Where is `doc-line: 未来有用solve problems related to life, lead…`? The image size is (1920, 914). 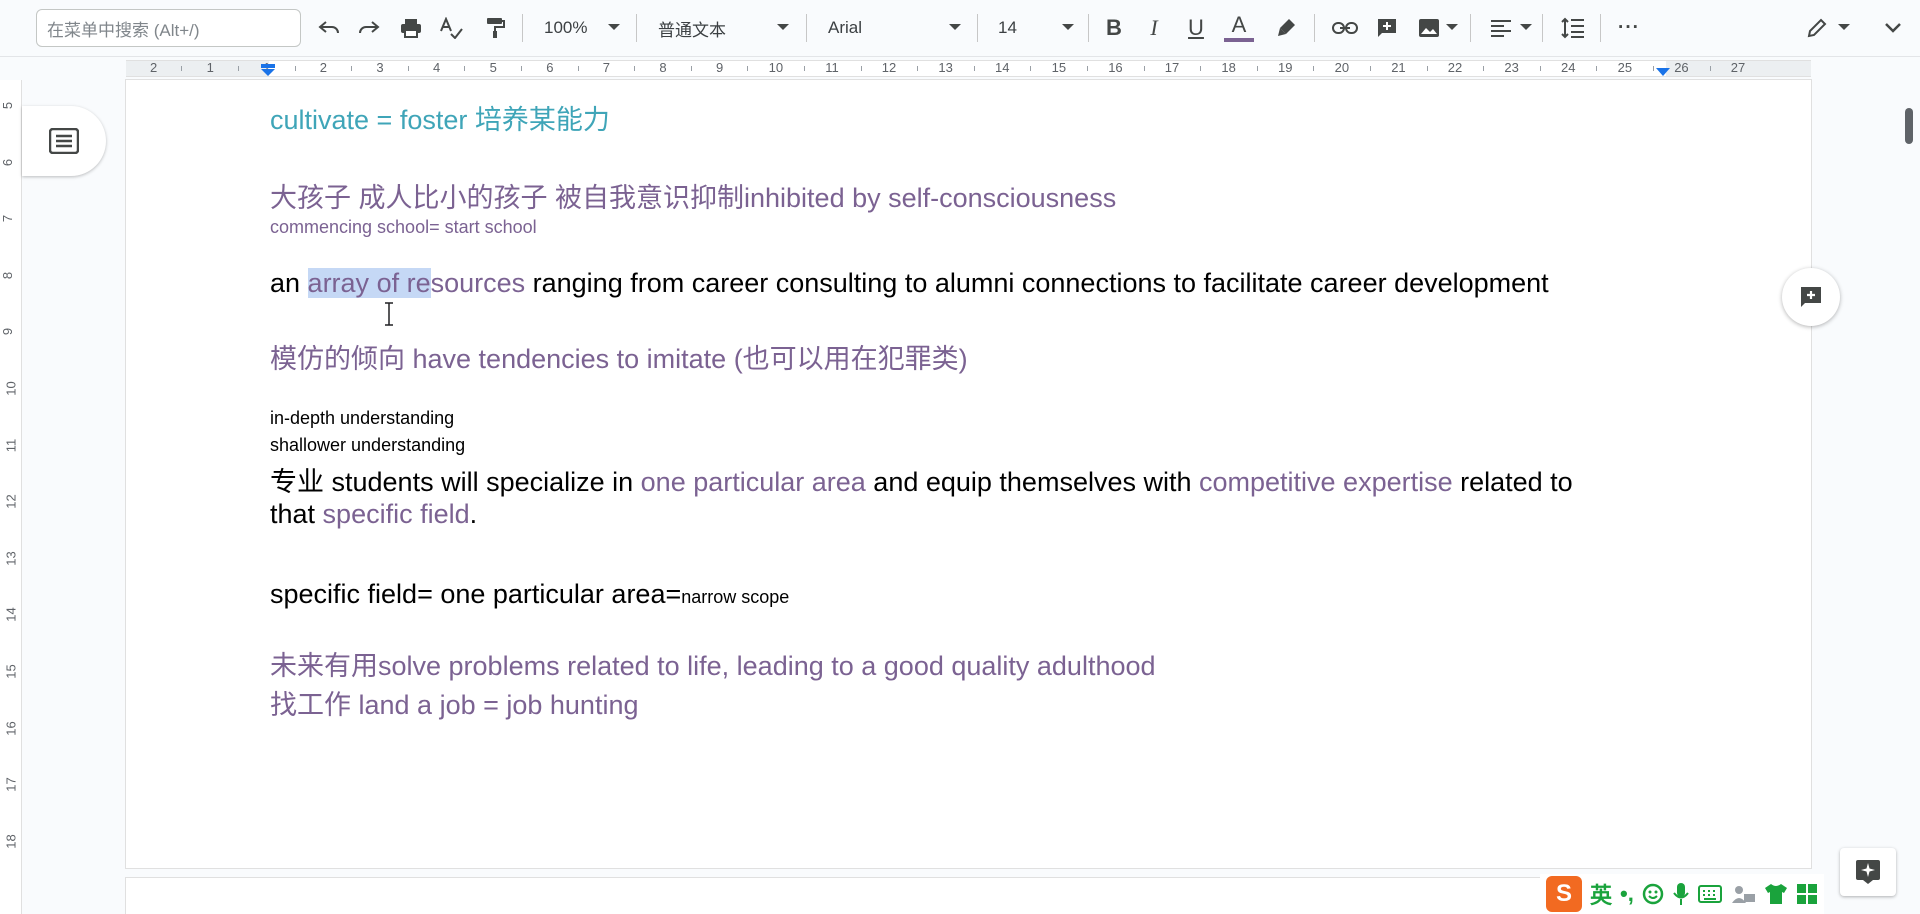
doc-line: 未来有用solve problems related to life, lead… is located at coordinates (713, 663).